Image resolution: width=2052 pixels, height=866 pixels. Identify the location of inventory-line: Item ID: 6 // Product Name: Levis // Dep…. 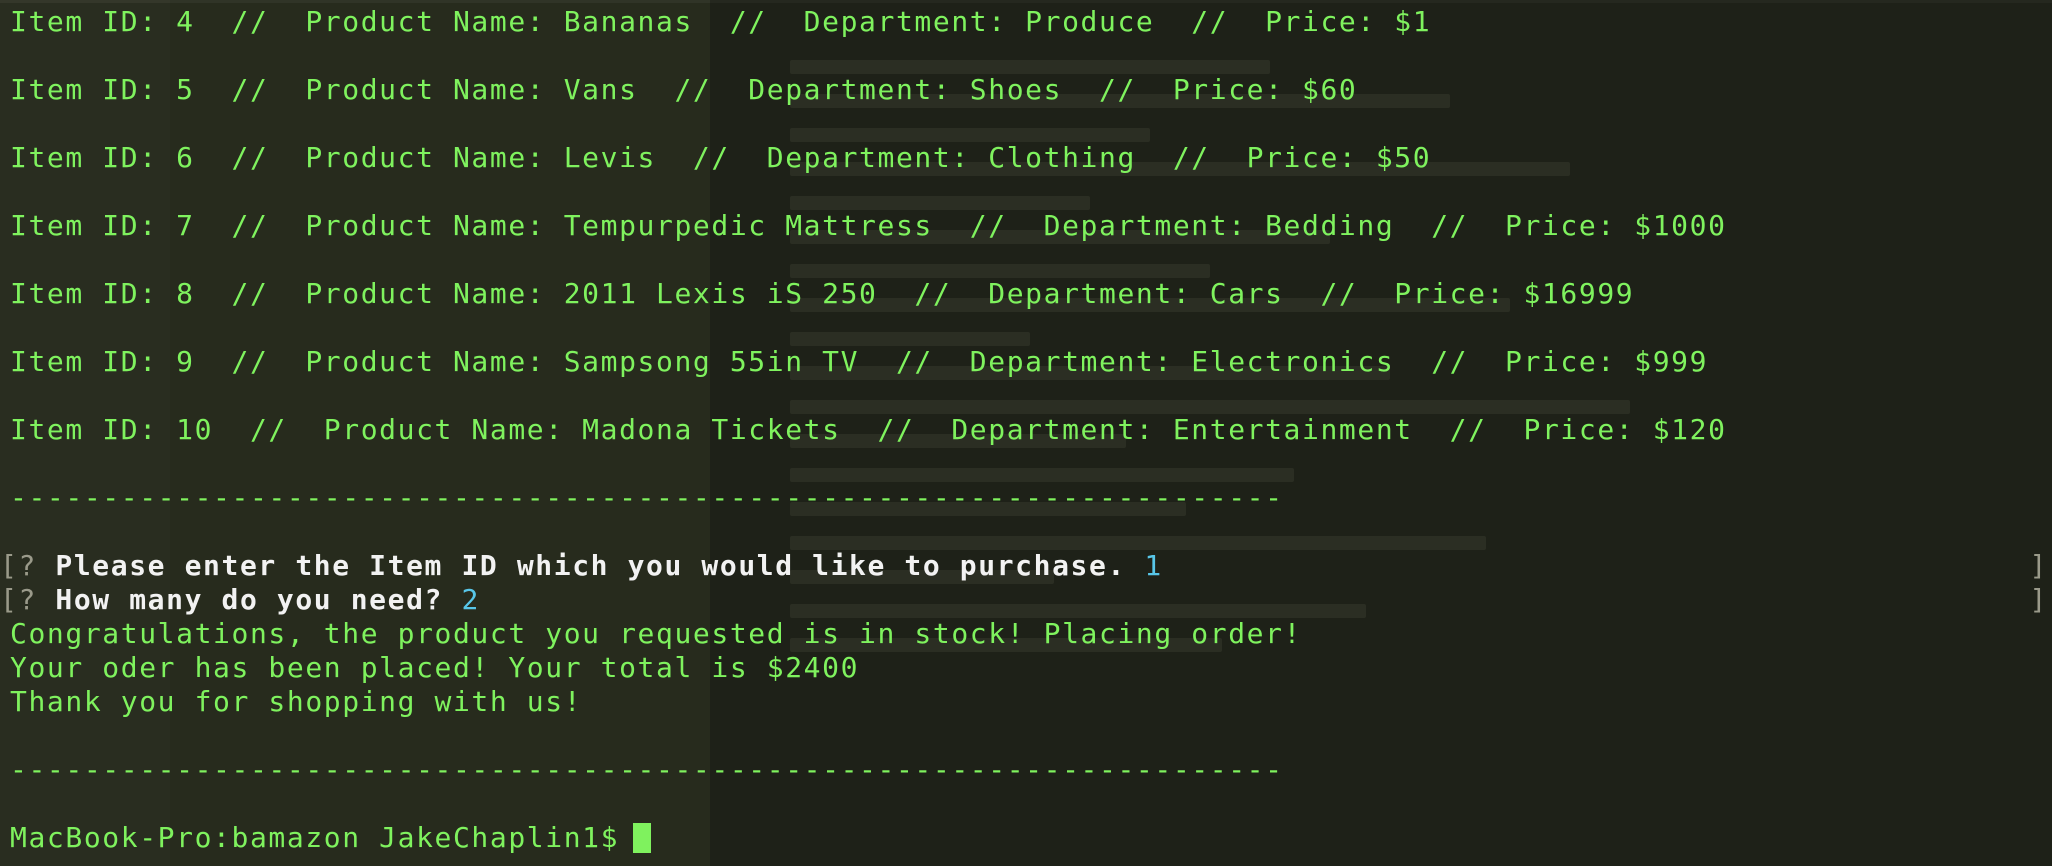
(721, 157).